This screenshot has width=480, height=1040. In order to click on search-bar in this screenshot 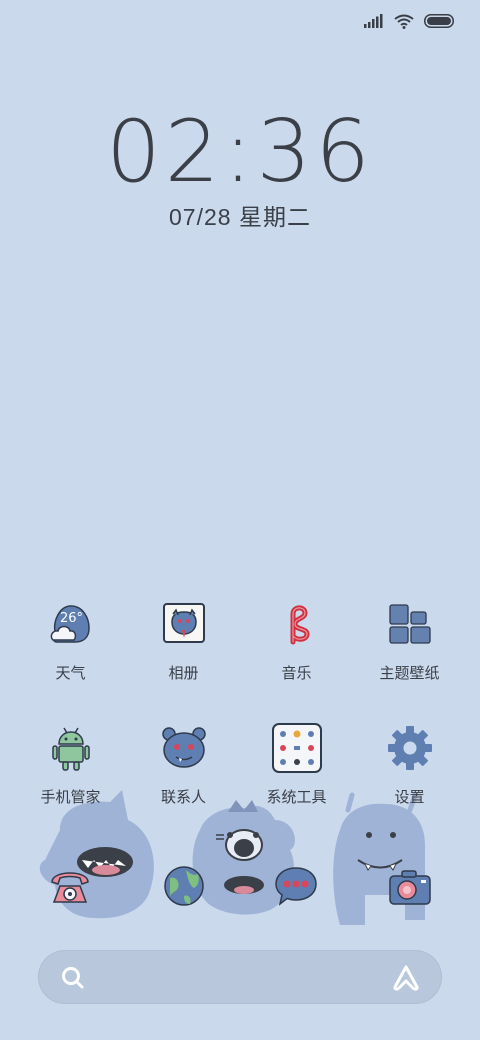, I will do `click(240, 977)`.